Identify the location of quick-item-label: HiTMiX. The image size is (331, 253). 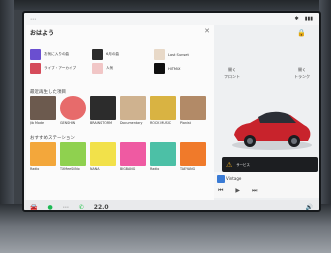
(174, 68).